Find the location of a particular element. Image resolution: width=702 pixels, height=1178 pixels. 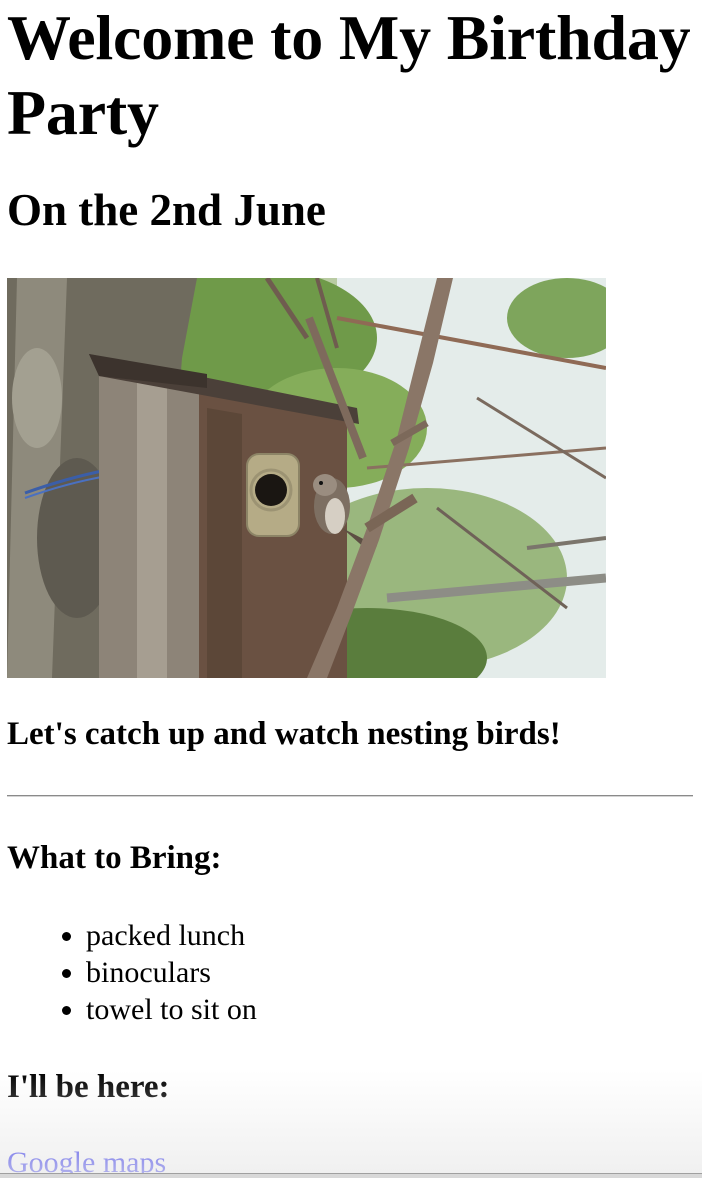

what-to-bring-heading: What to Bring: is located at coordinates (114, 858).